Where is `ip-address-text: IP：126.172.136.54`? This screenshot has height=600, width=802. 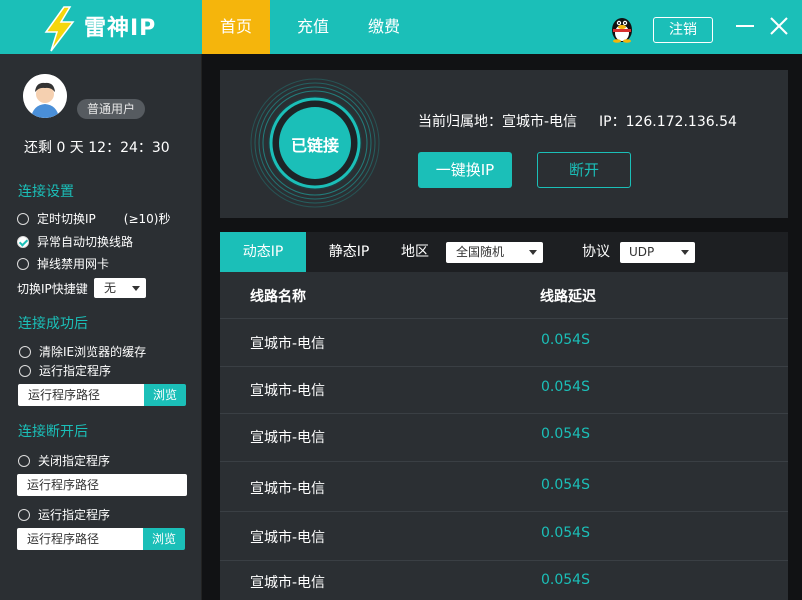 ip-address-text: IP：126.172.136.54 is located at coordinates (668, 122).